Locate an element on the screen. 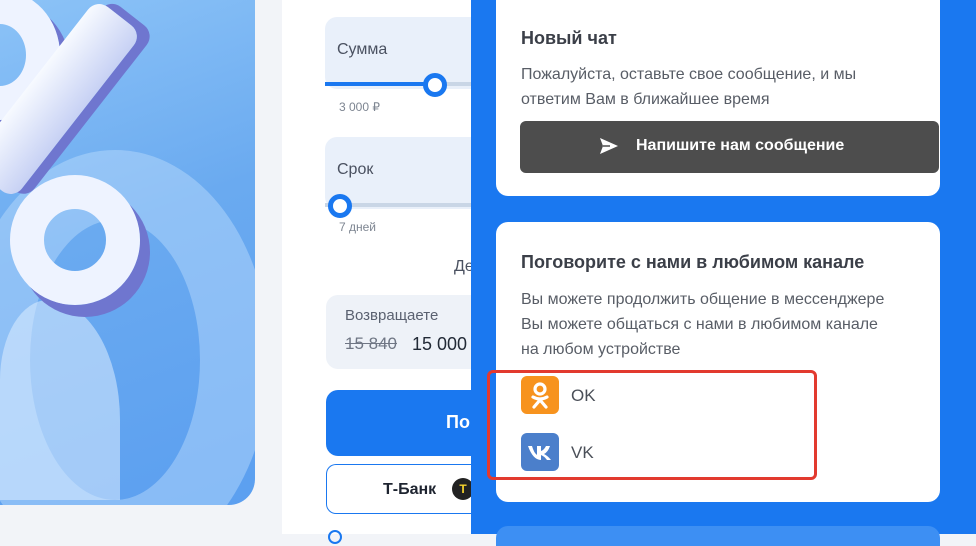 This screenshot has height=546, width=976. return-label: Возвращаете is located at coordinates (392, 315).